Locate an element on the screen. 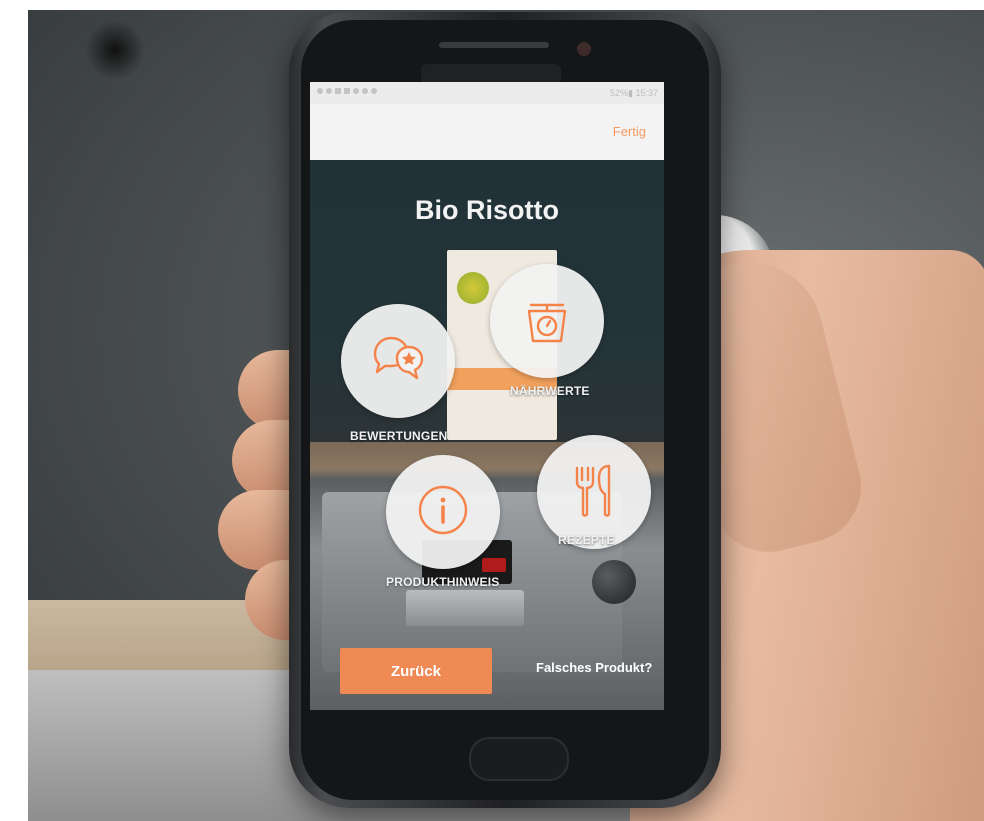  phone-sensor is located at coordinates (491, 74).